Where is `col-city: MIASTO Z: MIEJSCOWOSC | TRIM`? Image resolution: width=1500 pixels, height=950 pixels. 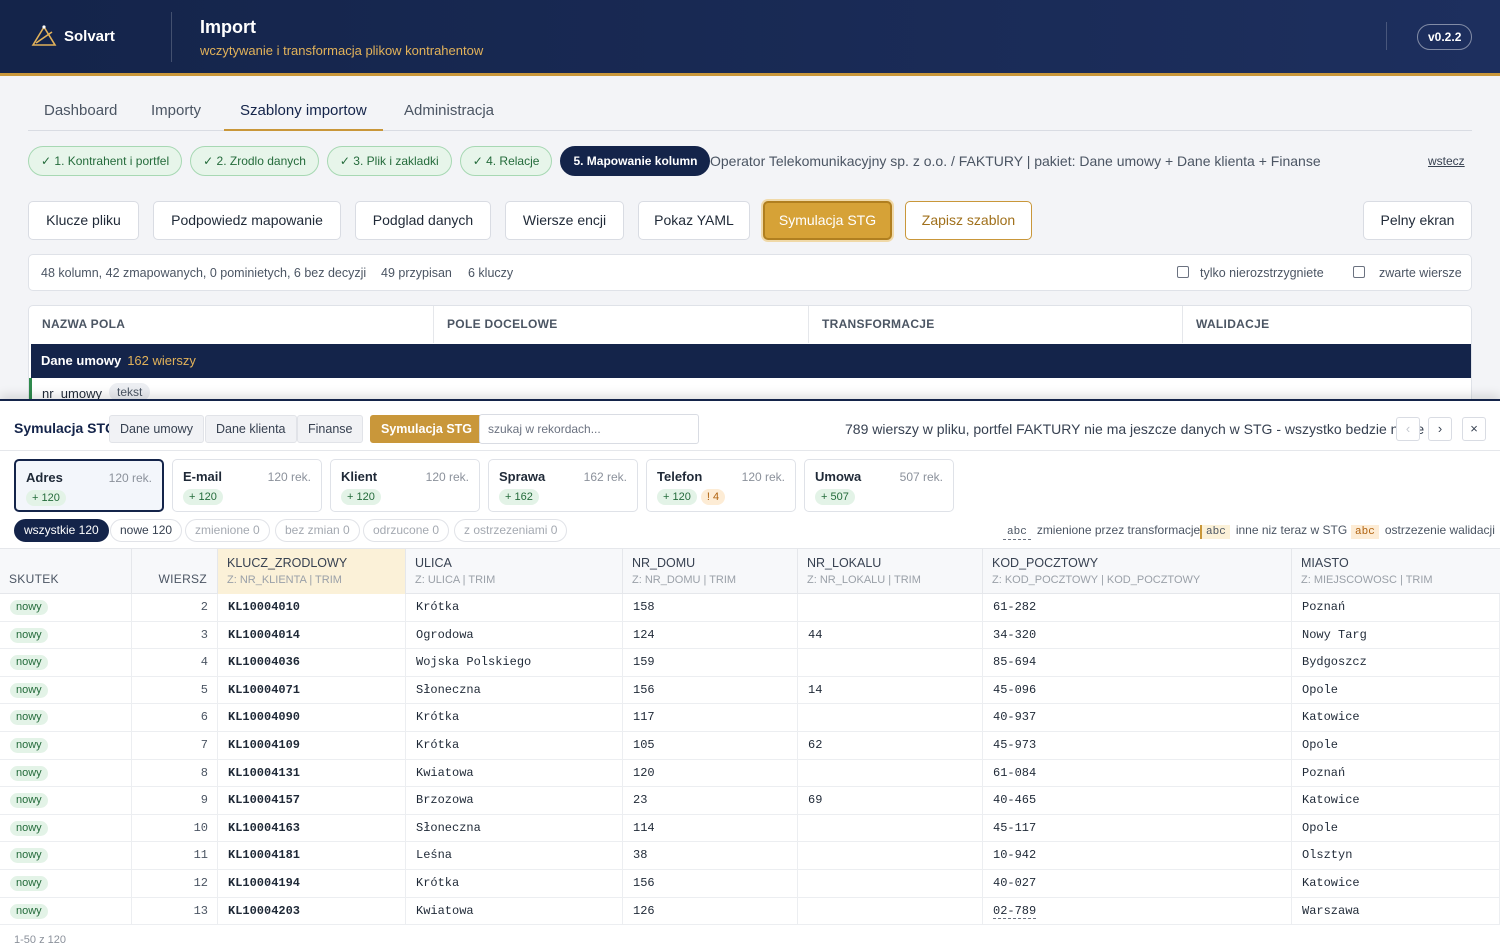 col-city: MIASTO Z: MIEJSCOWOSC | TRIM is located at coordinates (1396, 571).